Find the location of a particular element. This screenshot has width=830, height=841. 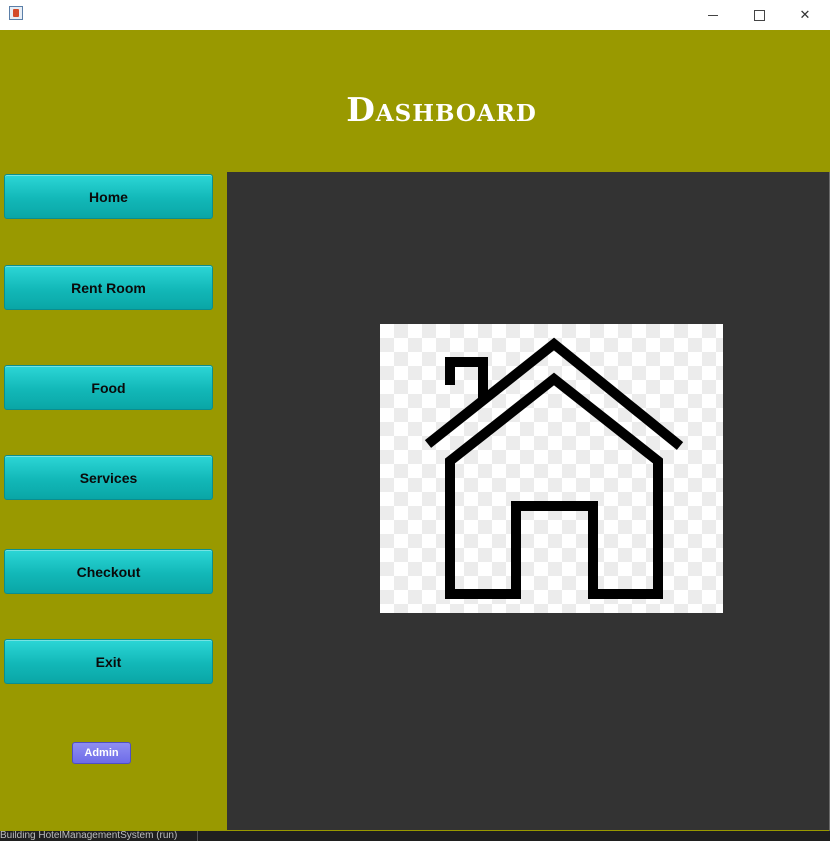

close-icon: ✕ is located at coordinates (805, 15).